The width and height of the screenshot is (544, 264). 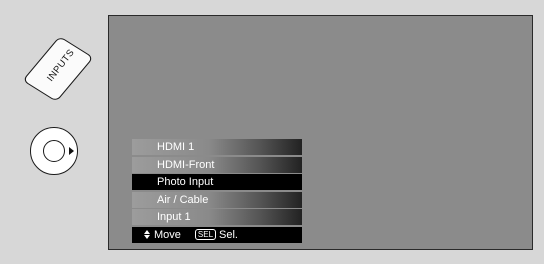 What do you see at coordinates (217, 182) in the screenshot?
I see `menu-item-photo-input: Photo Input` at bounding box center [217, 182].